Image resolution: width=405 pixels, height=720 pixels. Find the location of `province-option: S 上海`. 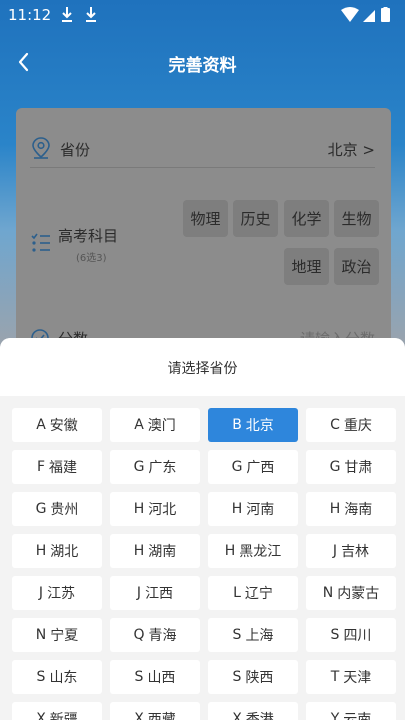

province-option: S 上海 is located at coordinates (253, 635).